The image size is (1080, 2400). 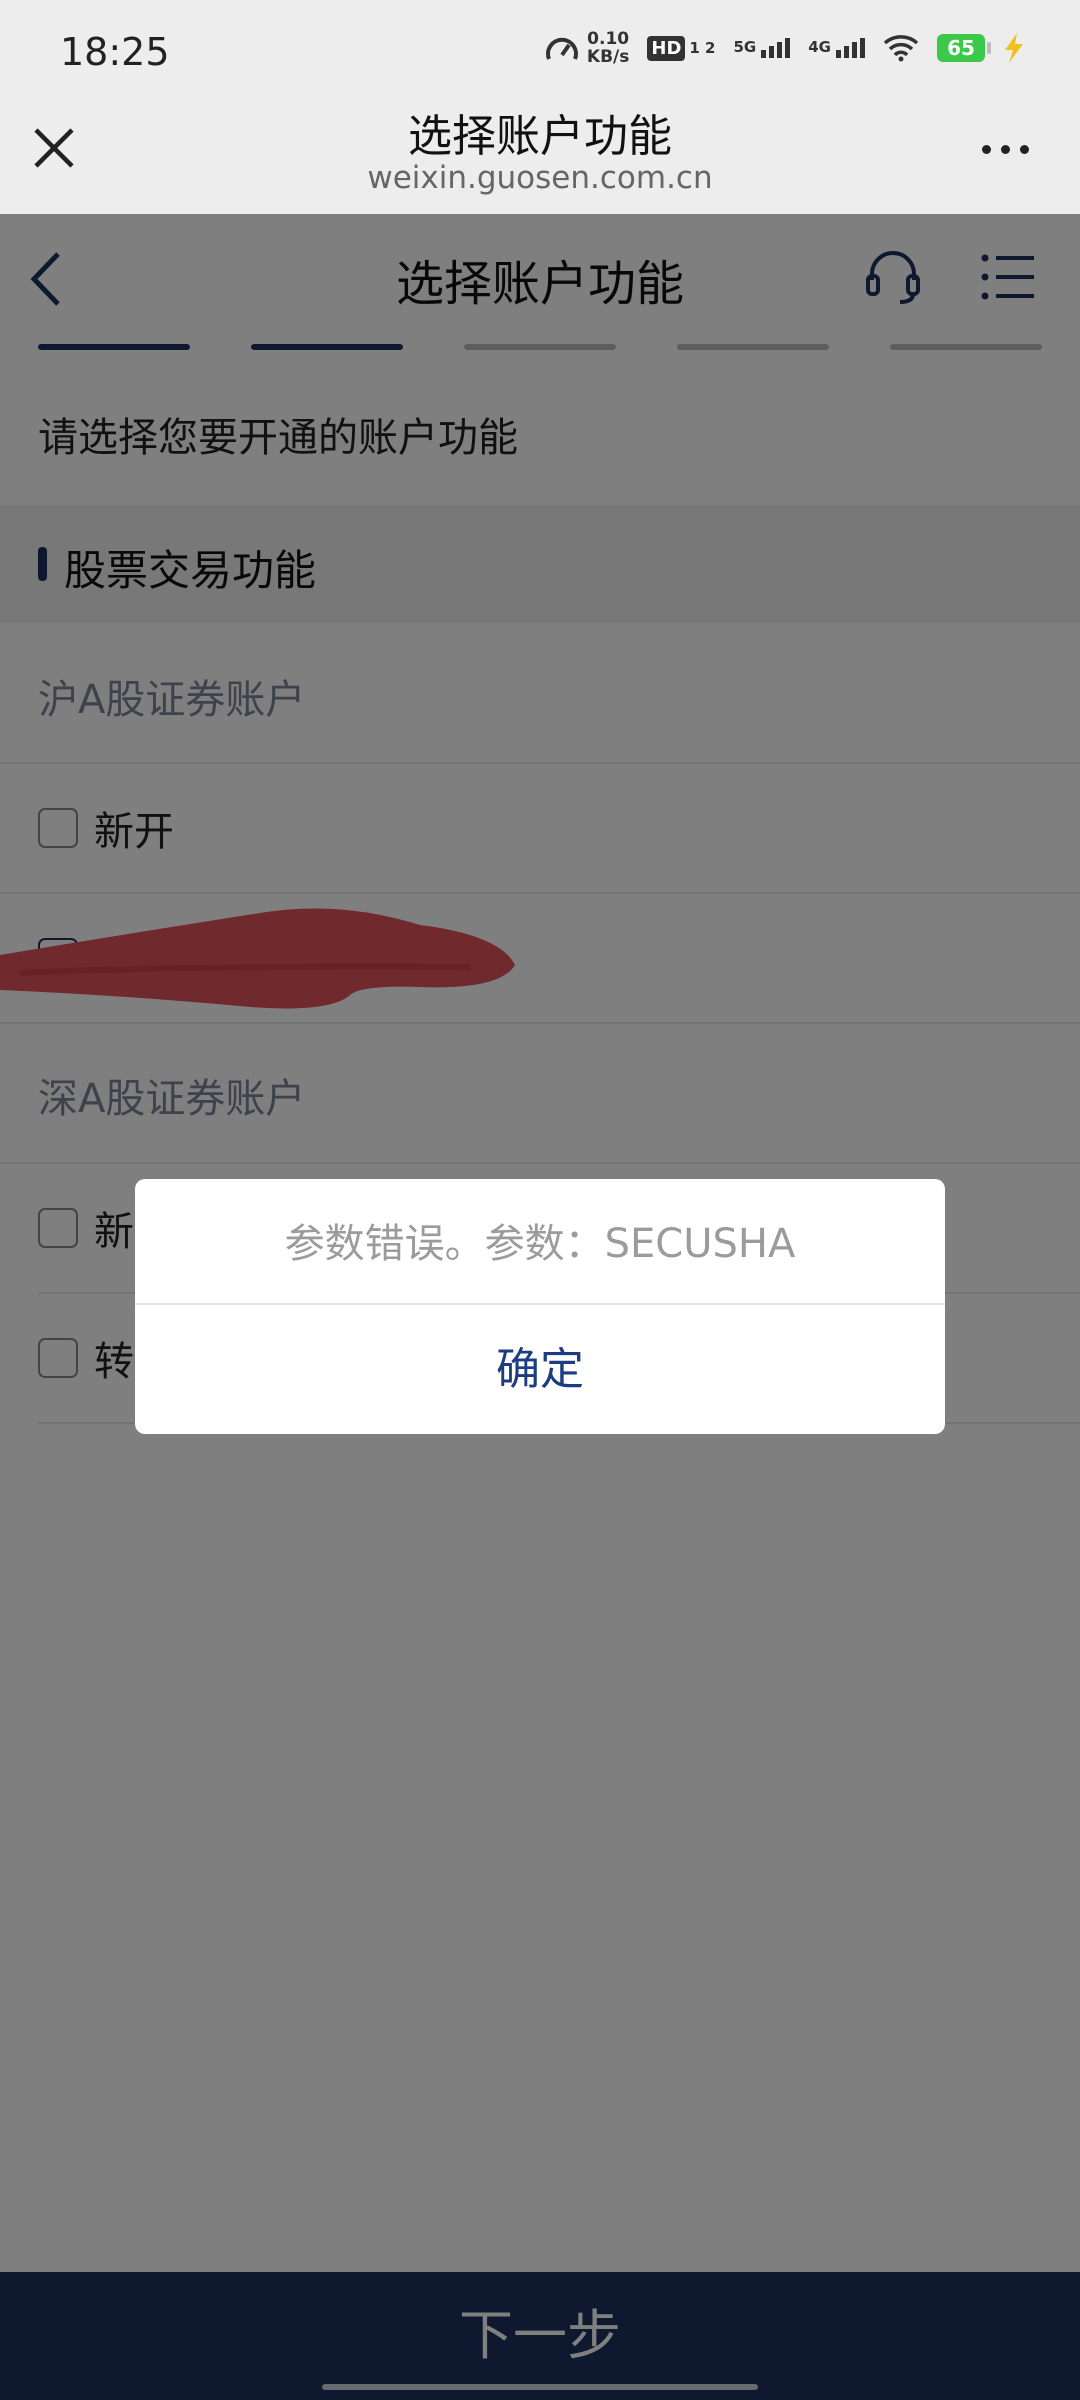 I want to click on charging-bolt-icon, so click(x=1014, y=48).